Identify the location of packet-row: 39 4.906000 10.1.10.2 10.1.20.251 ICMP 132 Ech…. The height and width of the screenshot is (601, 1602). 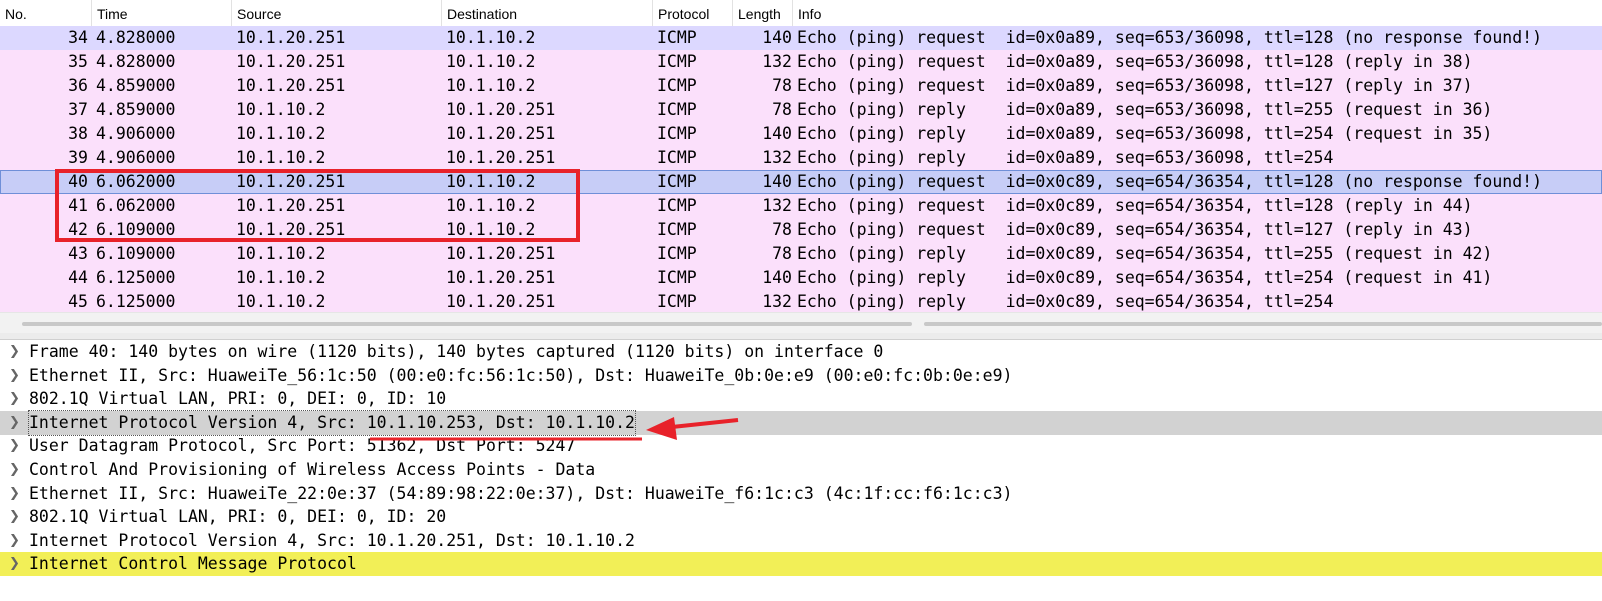
(801, 158).